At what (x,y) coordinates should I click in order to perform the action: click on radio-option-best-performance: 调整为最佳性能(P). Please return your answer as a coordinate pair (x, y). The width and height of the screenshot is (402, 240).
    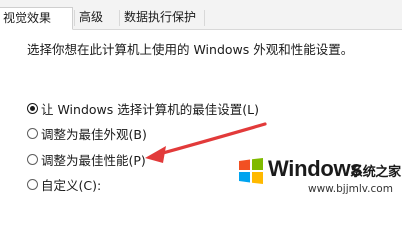
    Looking at the image, I should click on (86, 159).